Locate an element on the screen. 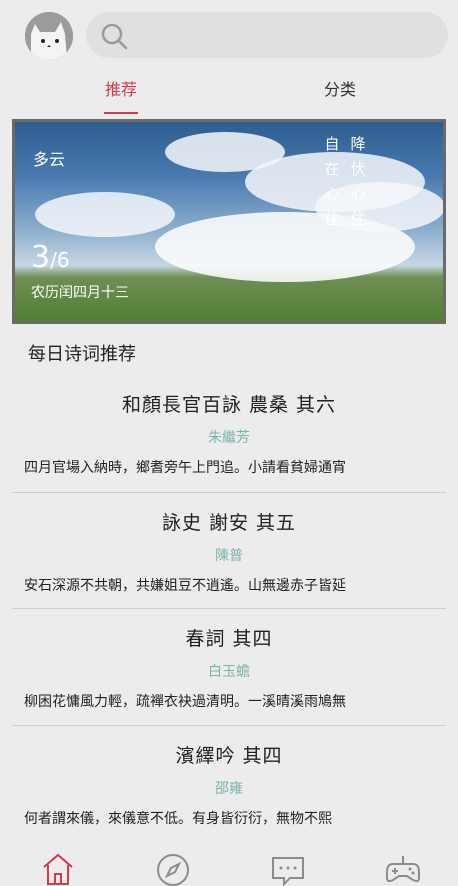  poem-title: 和顏長官百詠 農桑 其六 is located at coordinates (229, 405).